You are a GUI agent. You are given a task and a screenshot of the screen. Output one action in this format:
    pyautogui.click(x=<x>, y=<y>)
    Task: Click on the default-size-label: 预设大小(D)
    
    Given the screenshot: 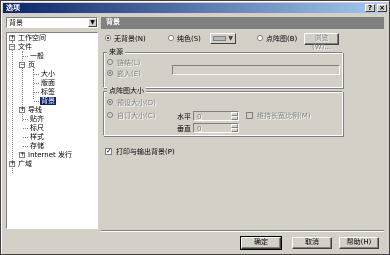 What is the action you would take?
    pyautogui.click(x=136, y=103)
    